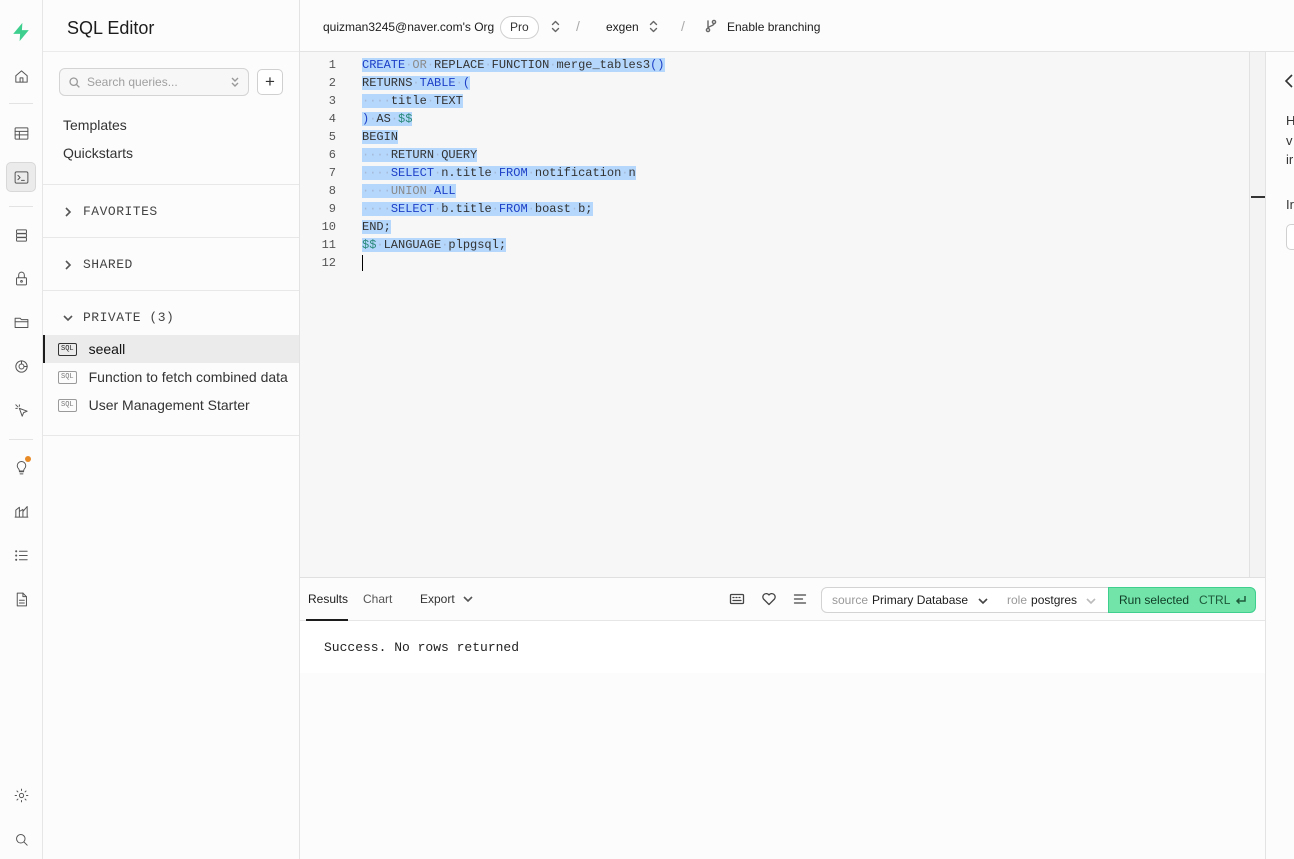  What do you see at coordinates (555, 26) in the screenshot?
I see `org-switcher-icon` at bounding box center [555, 26].